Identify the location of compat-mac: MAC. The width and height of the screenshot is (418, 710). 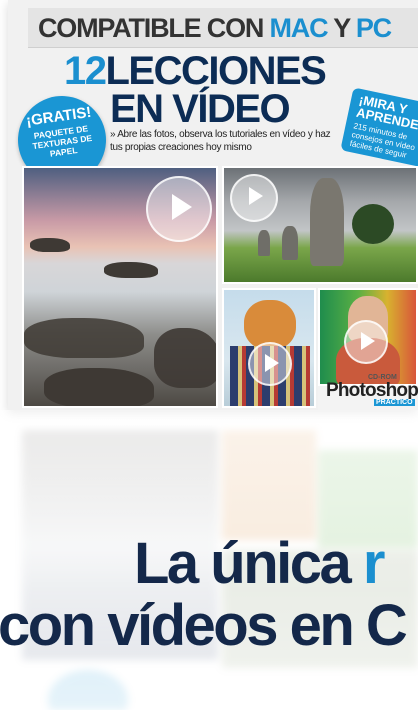
(299, 28).